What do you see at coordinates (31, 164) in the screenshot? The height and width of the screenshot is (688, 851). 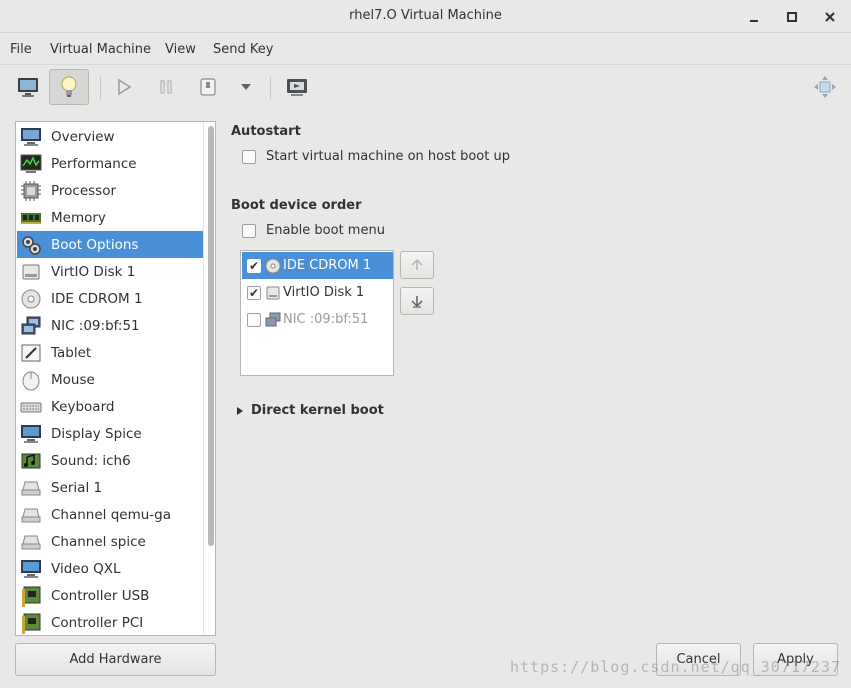 I see `performance-graph-icon` at bounding box center [31, 164].